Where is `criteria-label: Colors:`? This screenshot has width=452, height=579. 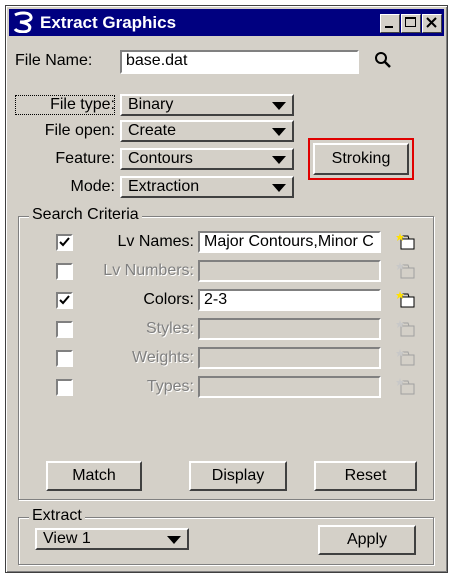 criteria-label: Colors: is located at coordinates (168, 299).